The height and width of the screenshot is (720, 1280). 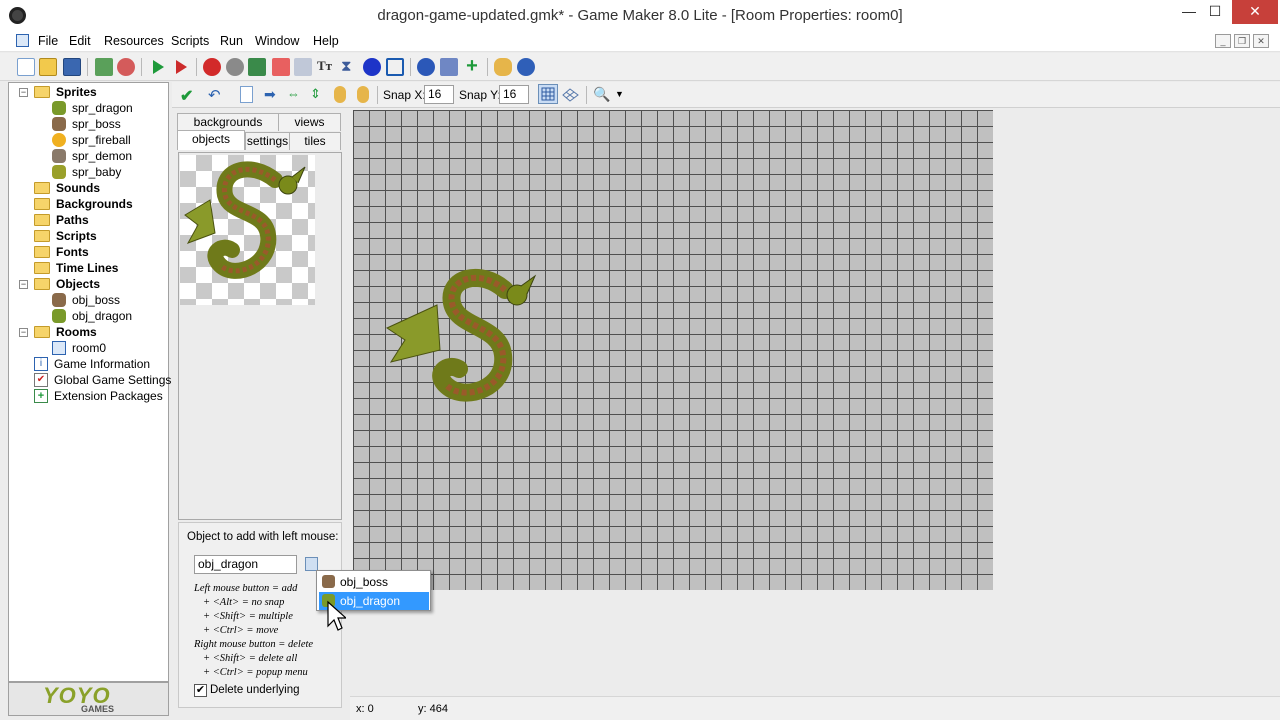 I want to click on sort-x-icon: ⇔, so click(x=295, y=94).